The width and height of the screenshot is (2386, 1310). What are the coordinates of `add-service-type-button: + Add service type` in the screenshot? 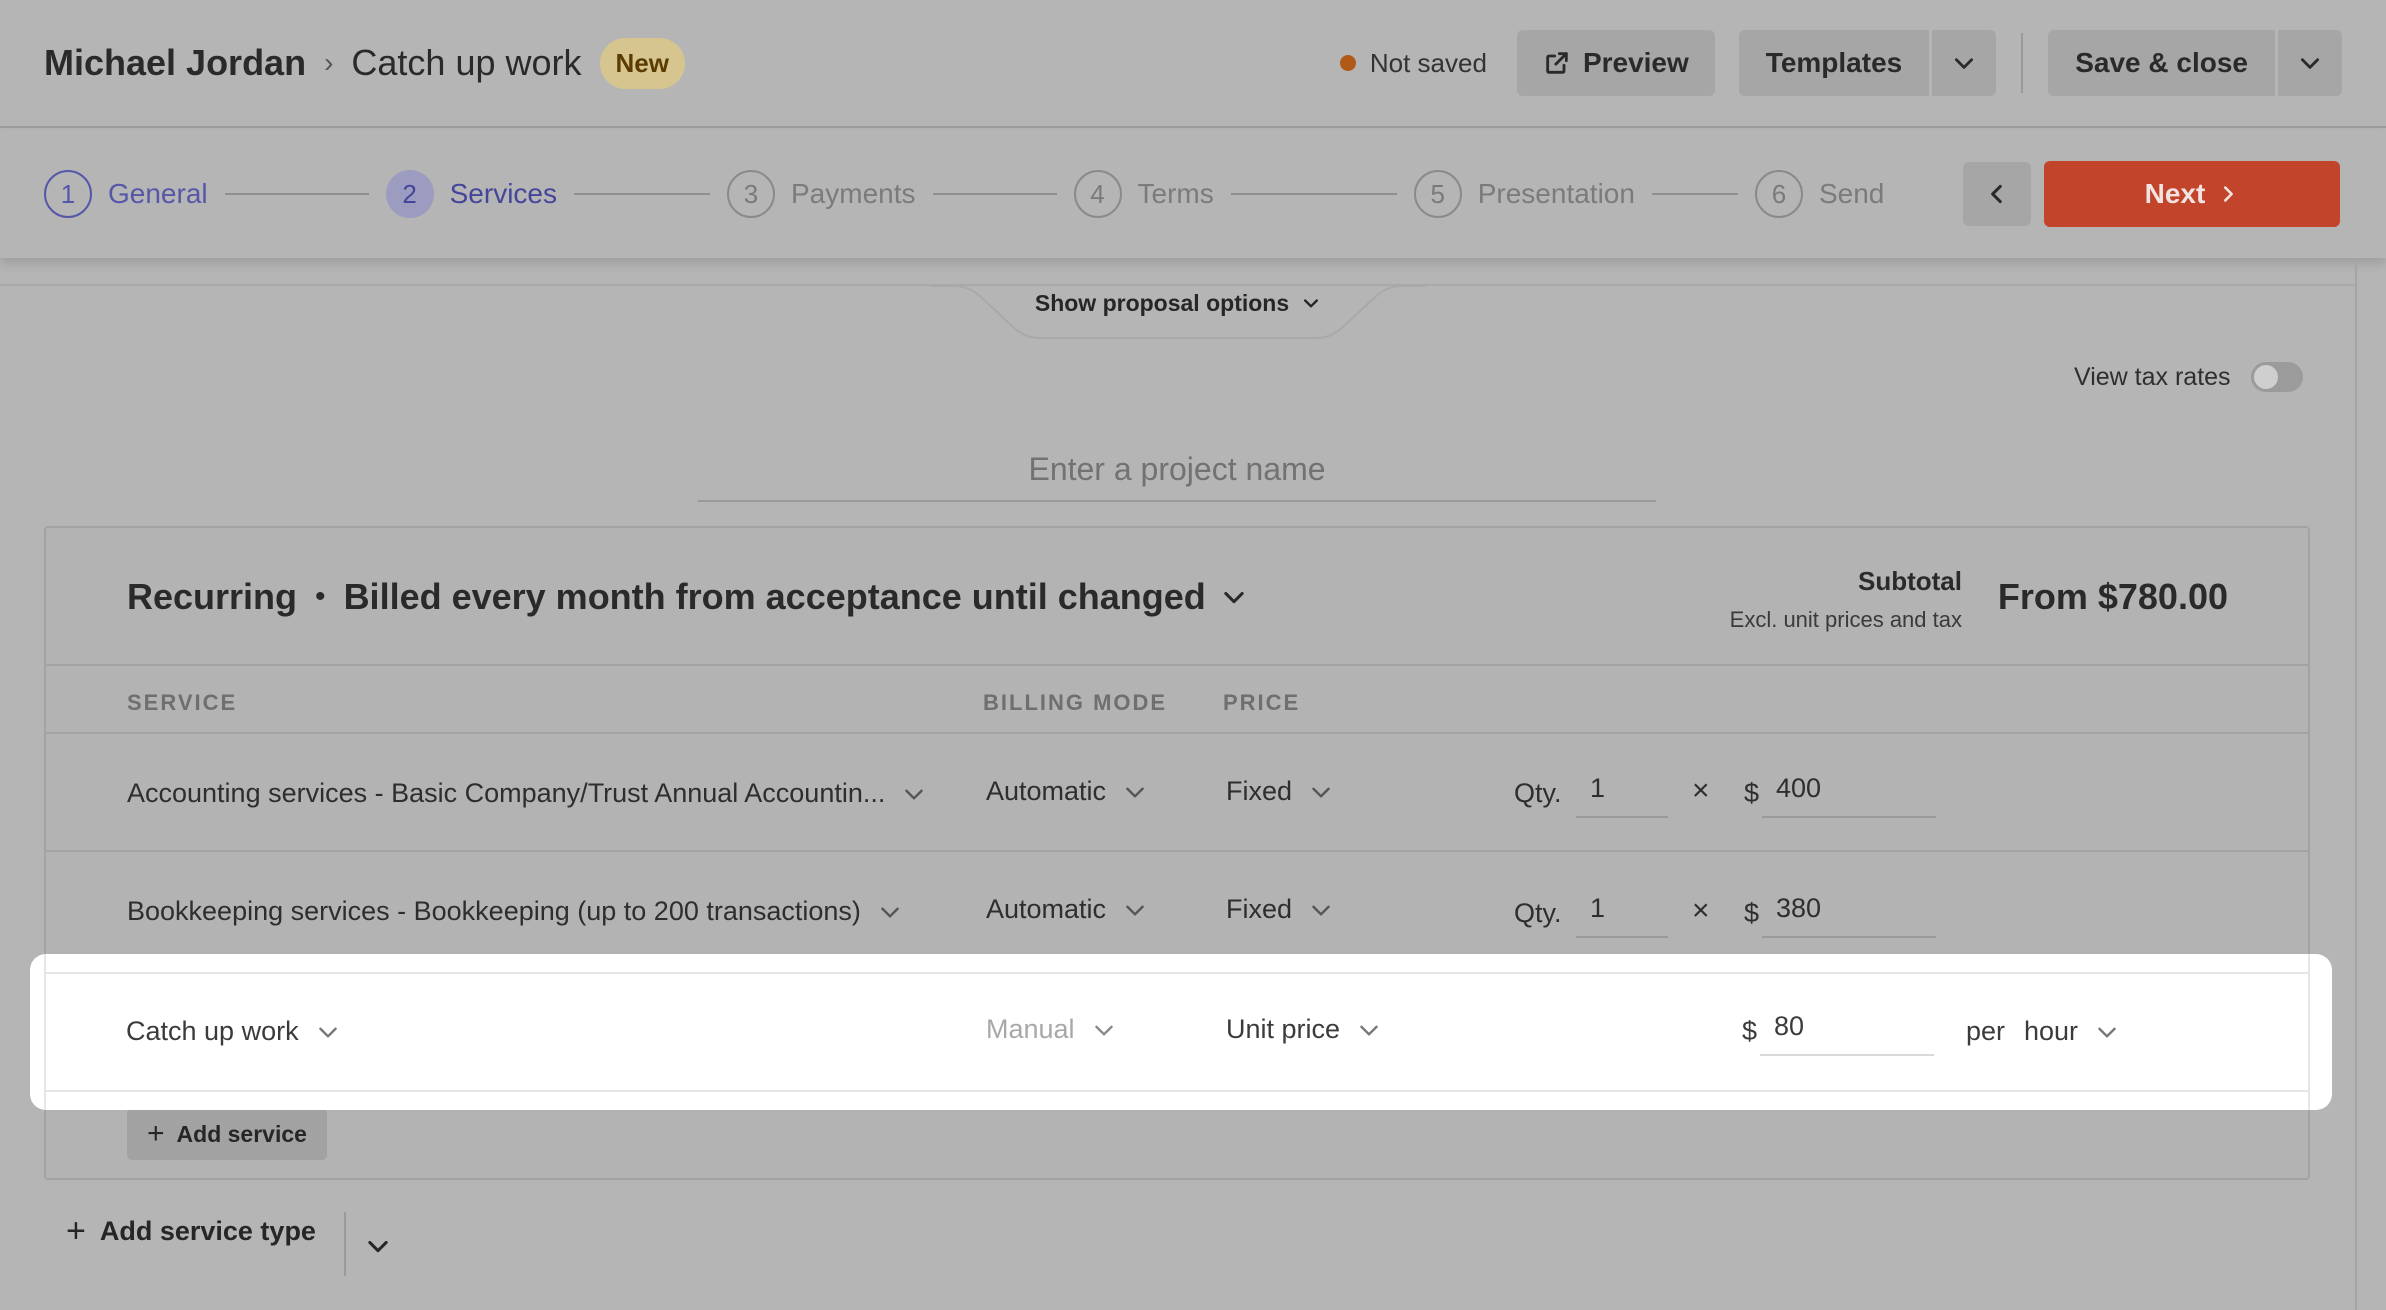 It's located at (191, 1231).